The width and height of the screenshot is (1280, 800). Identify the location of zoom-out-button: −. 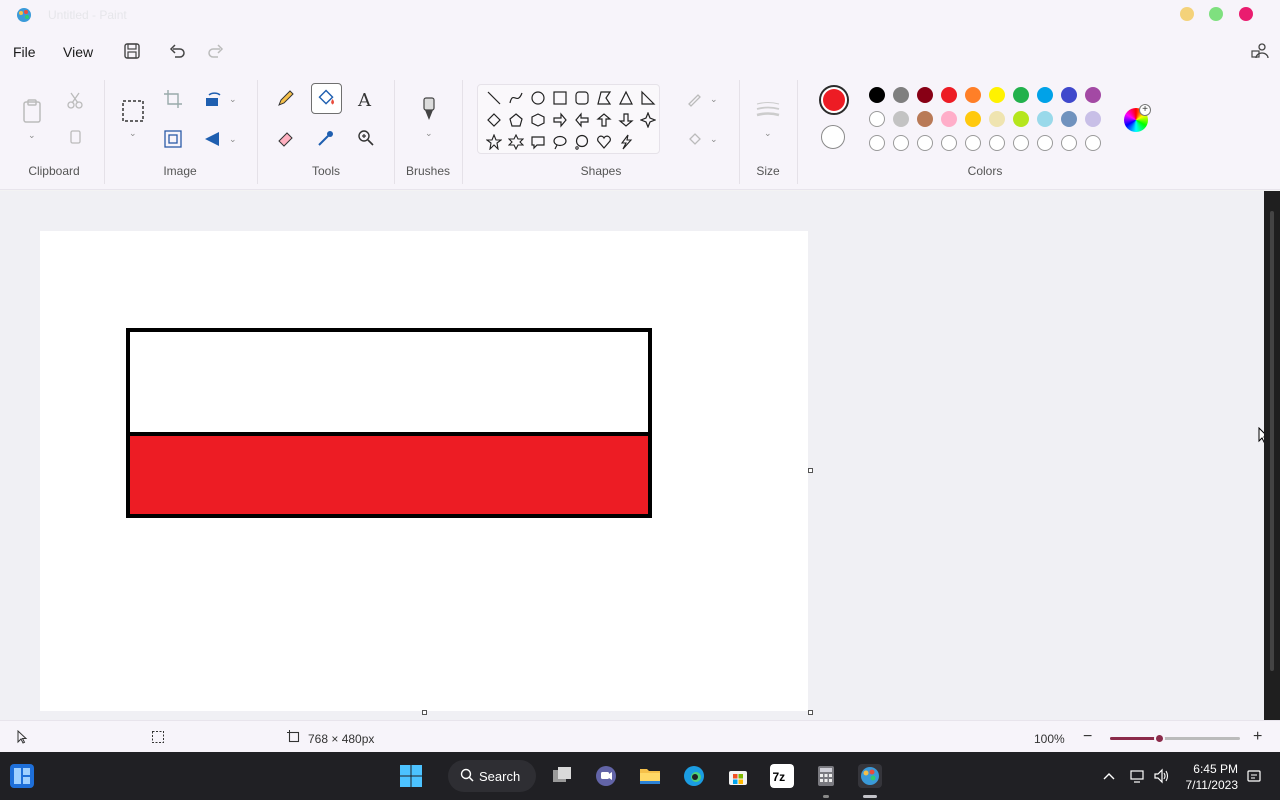
(1087, 737).